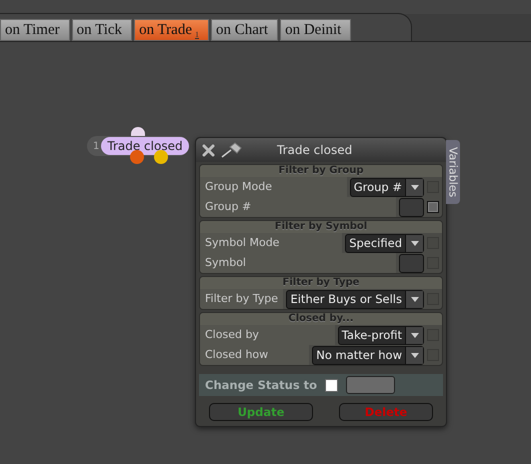 The width and height of the screenshot is (531, 464). What do you see at coordinates (321, 171) in the screenshot?
I see `section-title: Filter by Group` at bounding box center [321, 171].